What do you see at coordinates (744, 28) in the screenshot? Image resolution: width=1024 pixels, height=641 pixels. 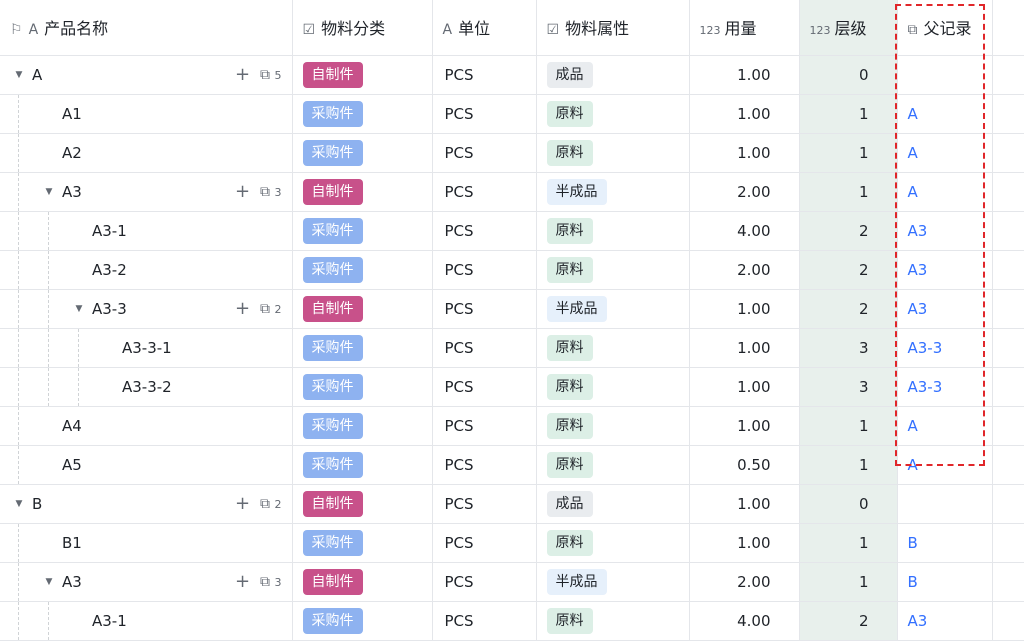 I see `column-header-quantity: 123 用量` at bounding box center [744, 28].